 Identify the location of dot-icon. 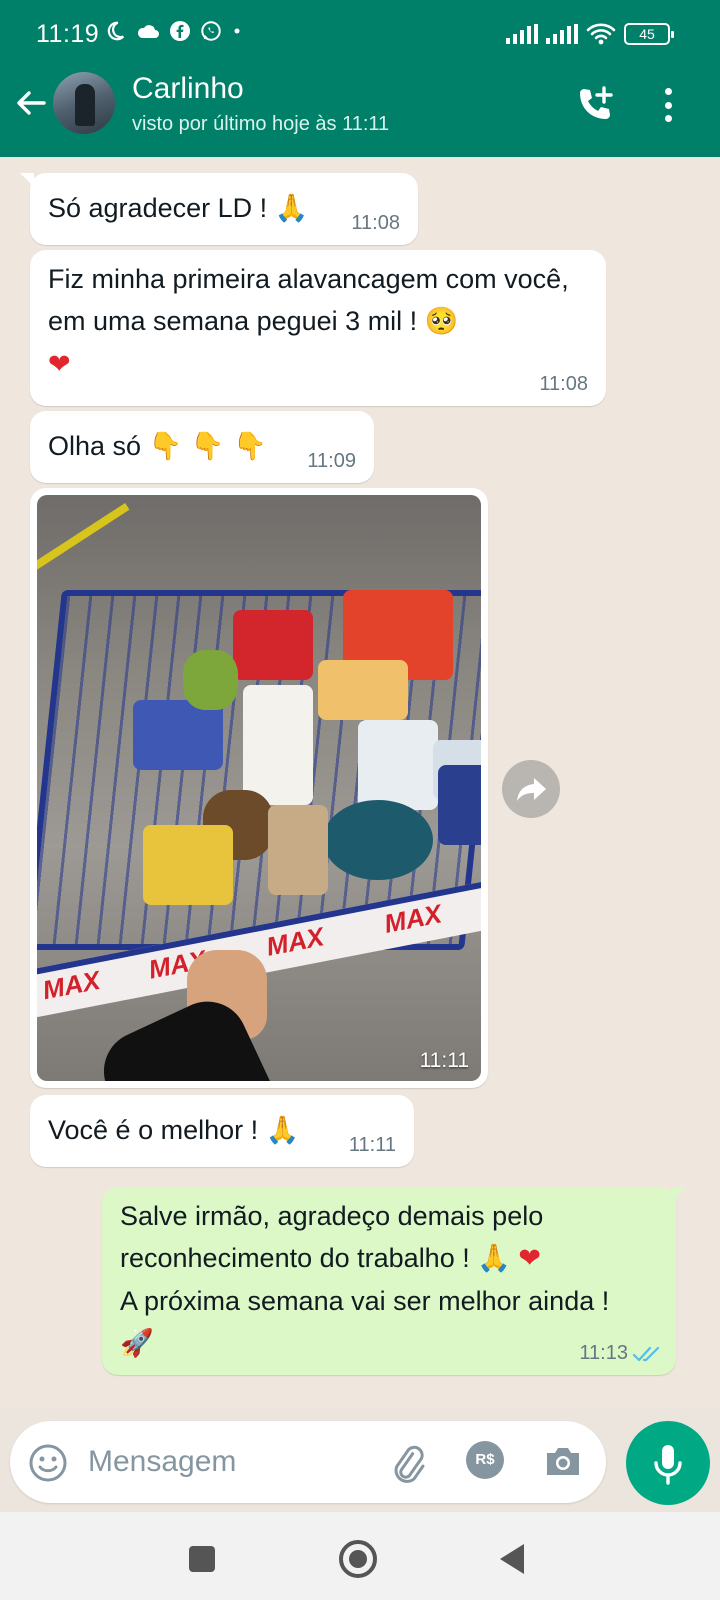
(237, 31).